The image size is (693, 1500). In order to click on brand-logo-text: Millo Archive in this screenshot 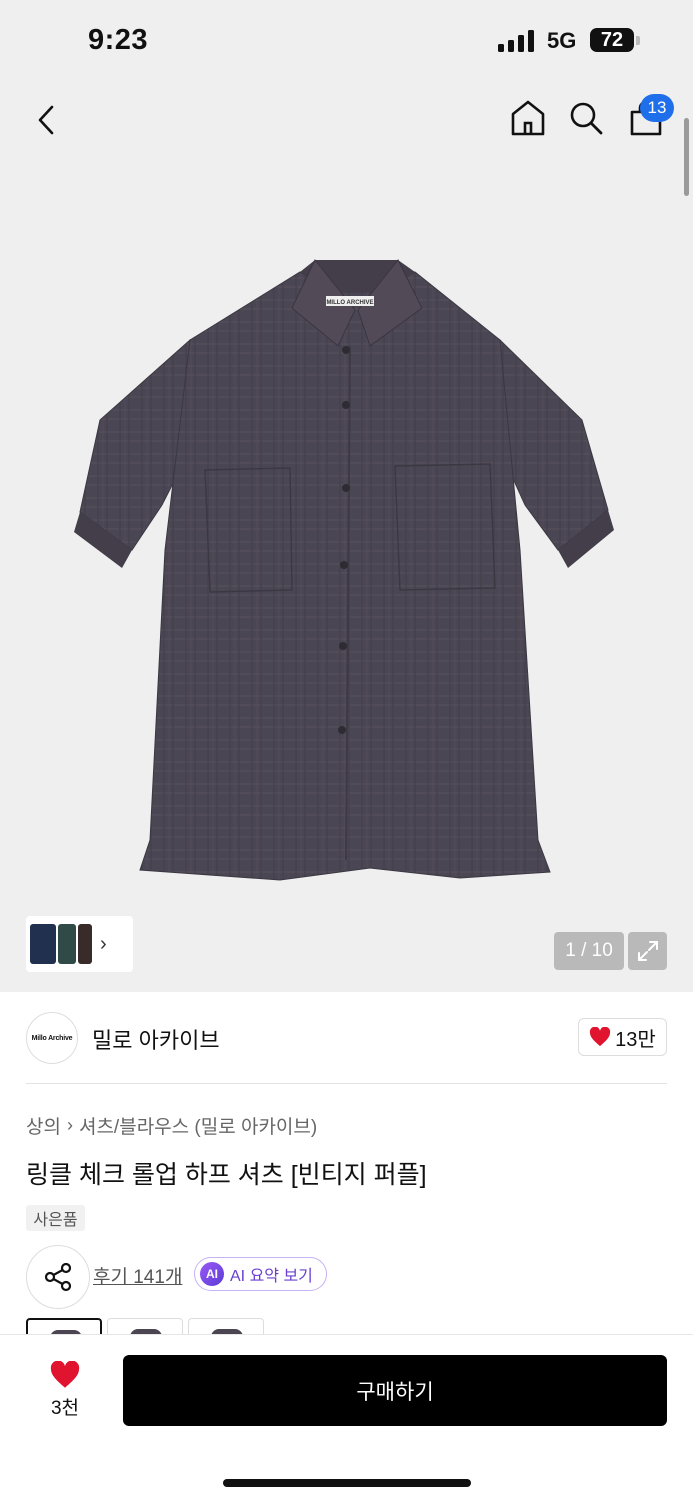, I will do `click(52, 1038)`.